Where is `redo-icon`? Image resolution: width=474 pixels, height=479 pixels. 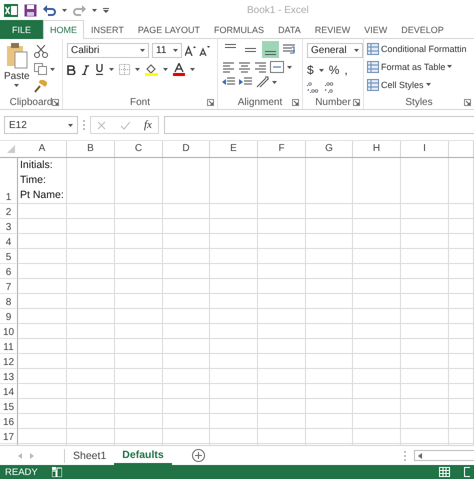
redo-icon is located at coordinates (79, 10).